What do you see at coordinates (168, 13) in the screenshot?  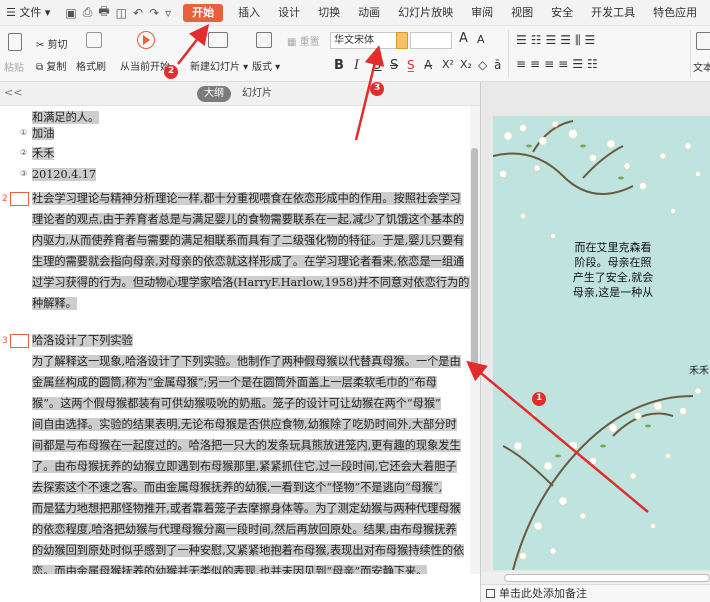 I see `customize-chevron-icon: ▿` at bounding box center [168, 13].